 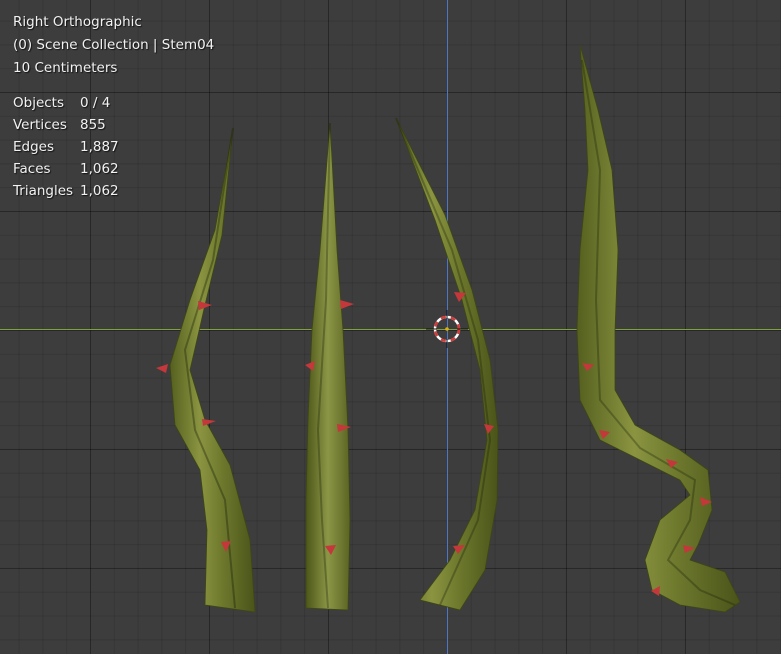 I want to click on collection-label: (0) Scene Collection | Stem04, so click(x=114, y=45).